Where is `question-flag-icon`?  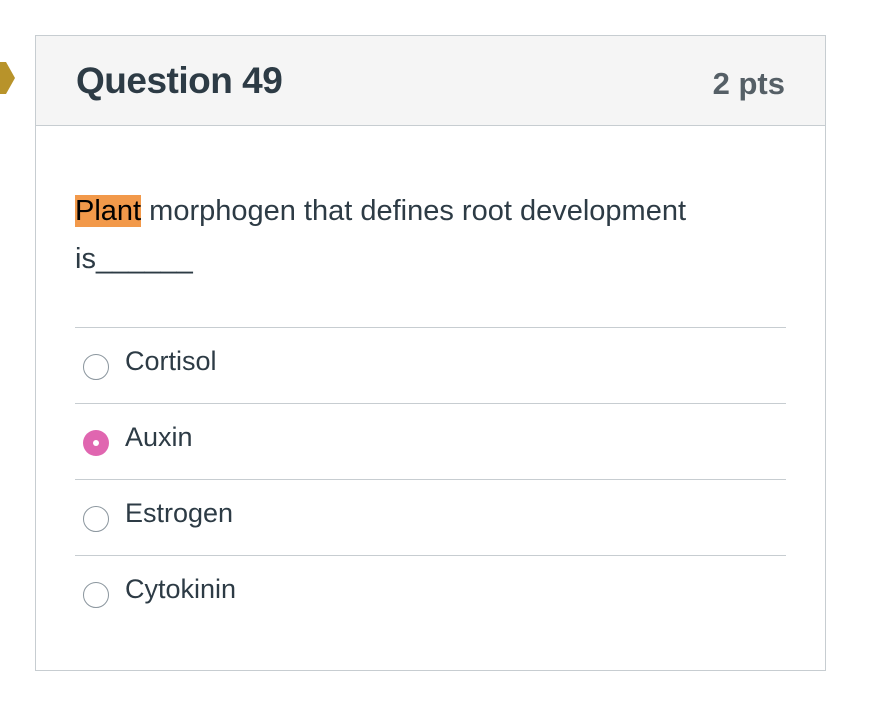
question-flag-icon is located at coordinates (8, 78).